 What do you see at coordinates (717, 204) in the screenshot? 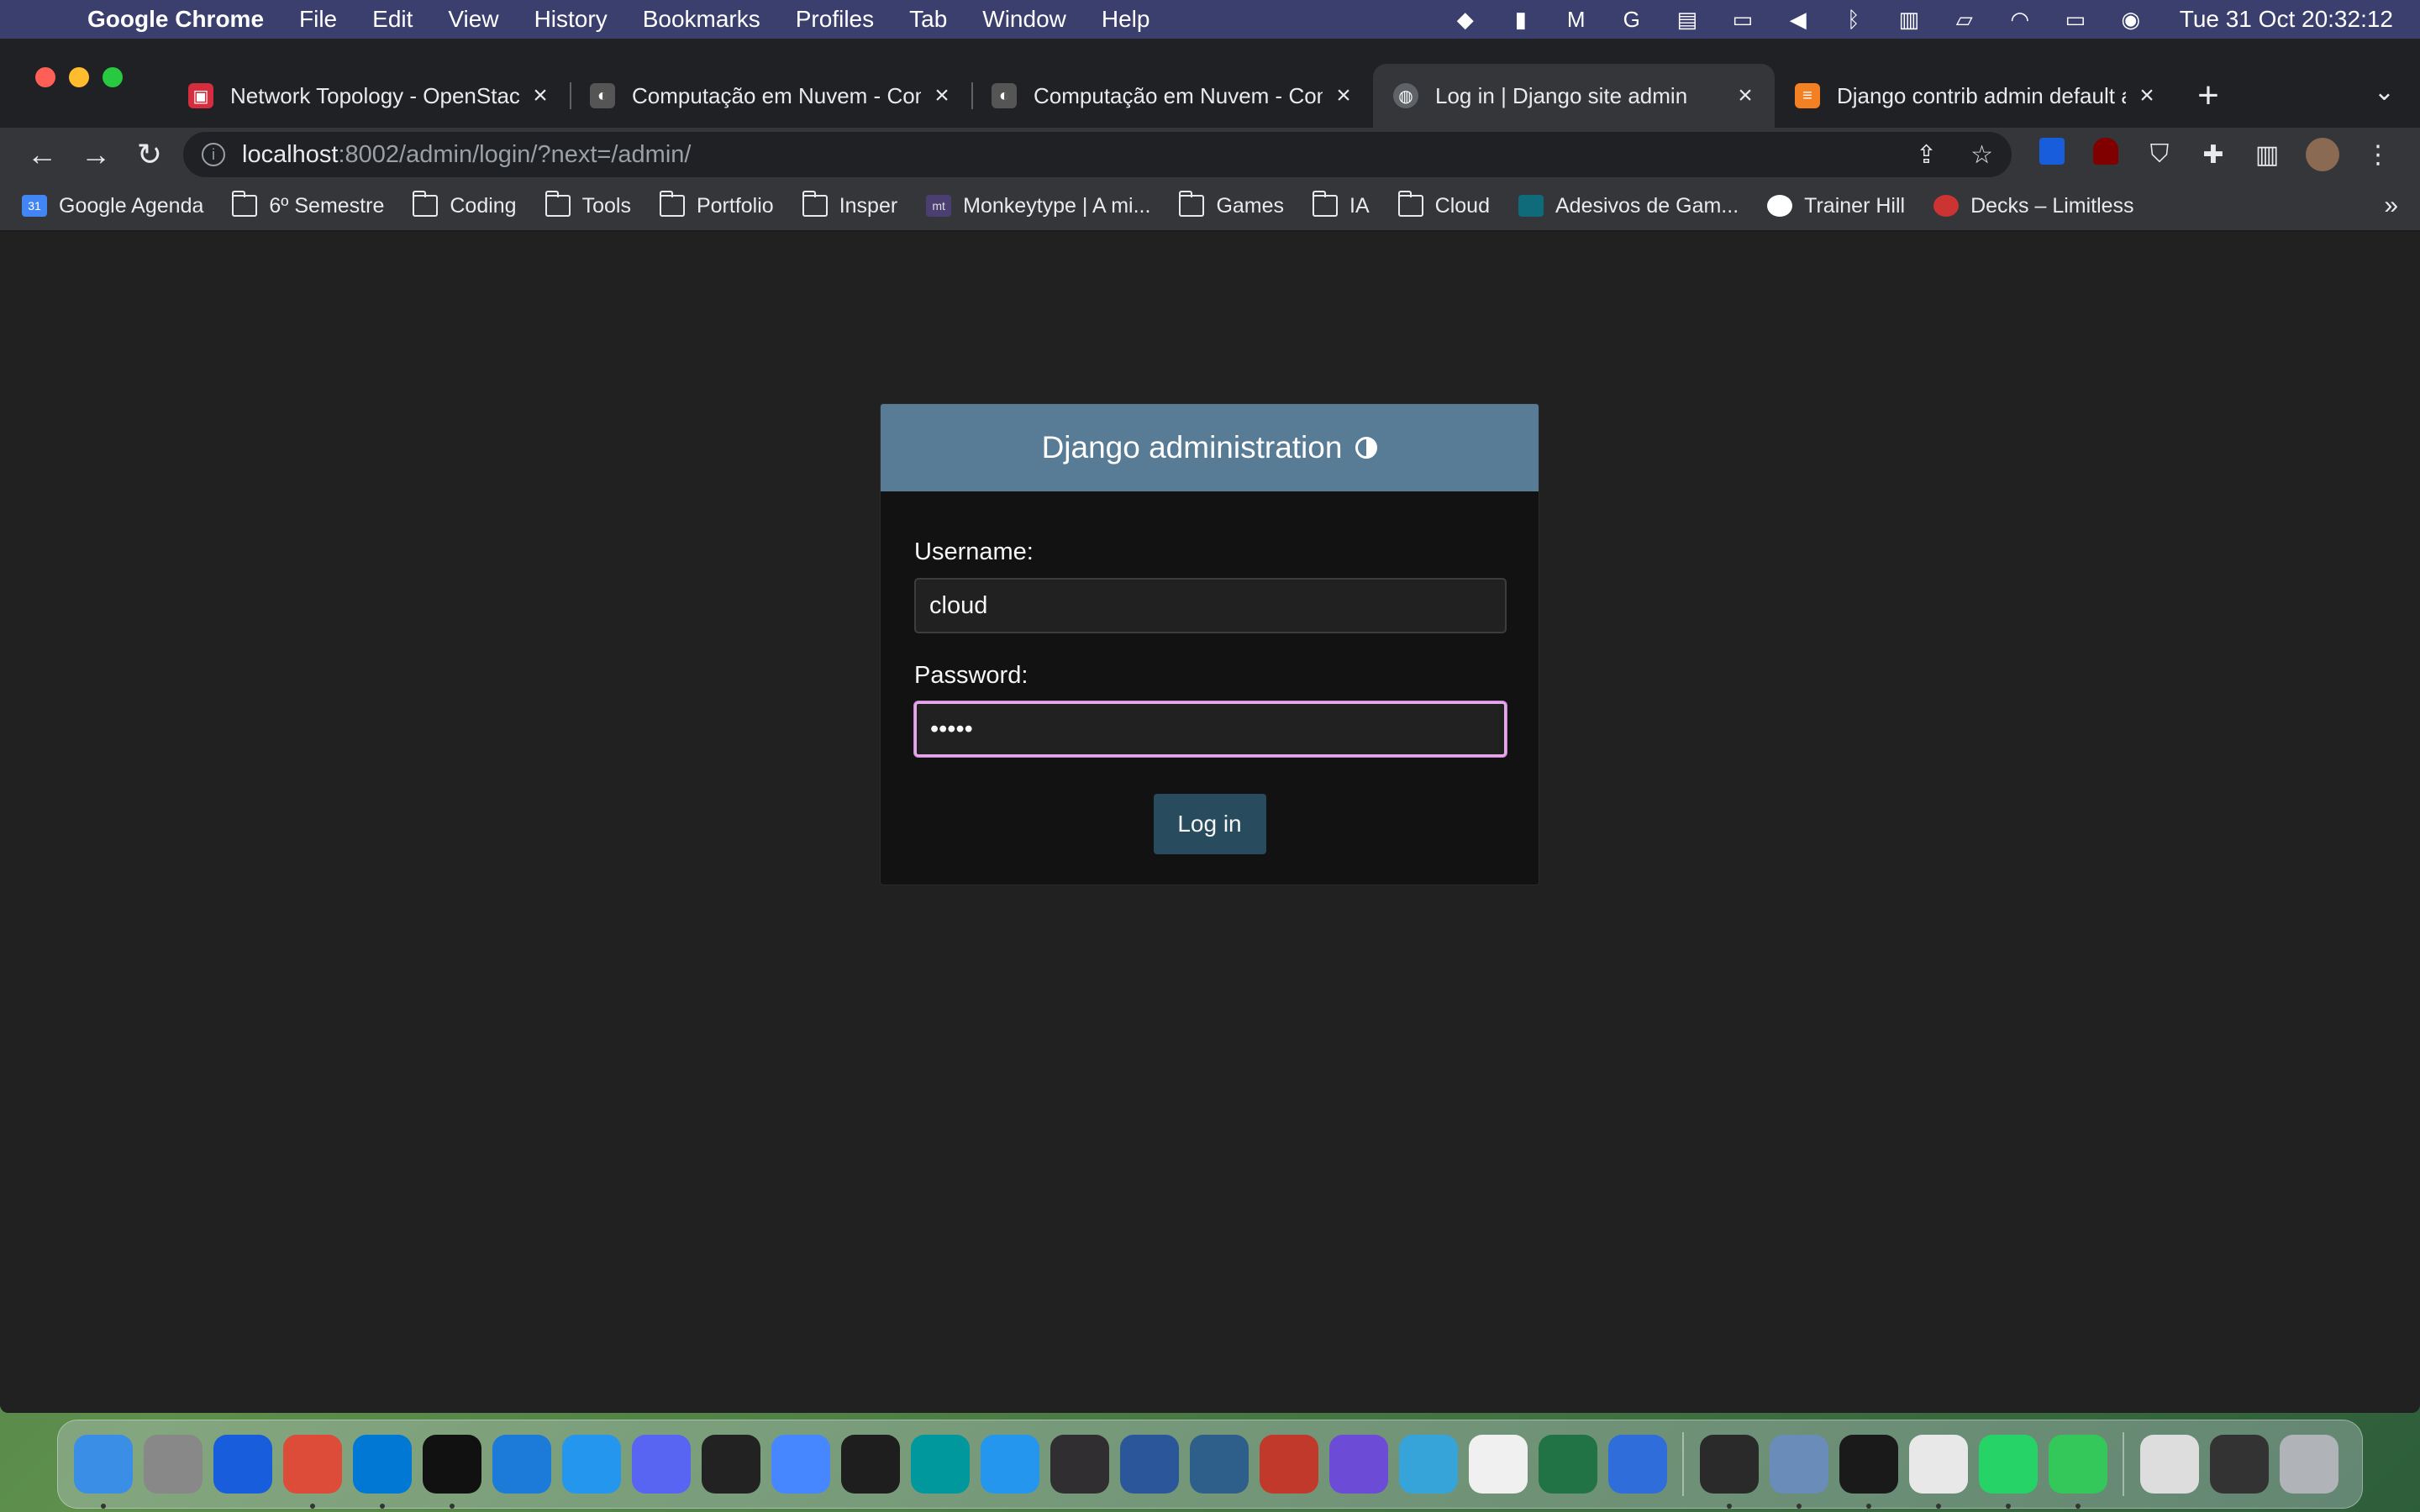
I see `bookmark-folder-portfolio: Portfolio` at bounding box center [717, 204].